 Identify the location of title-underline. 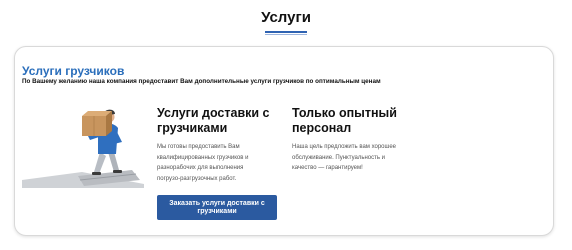
(286, 32).